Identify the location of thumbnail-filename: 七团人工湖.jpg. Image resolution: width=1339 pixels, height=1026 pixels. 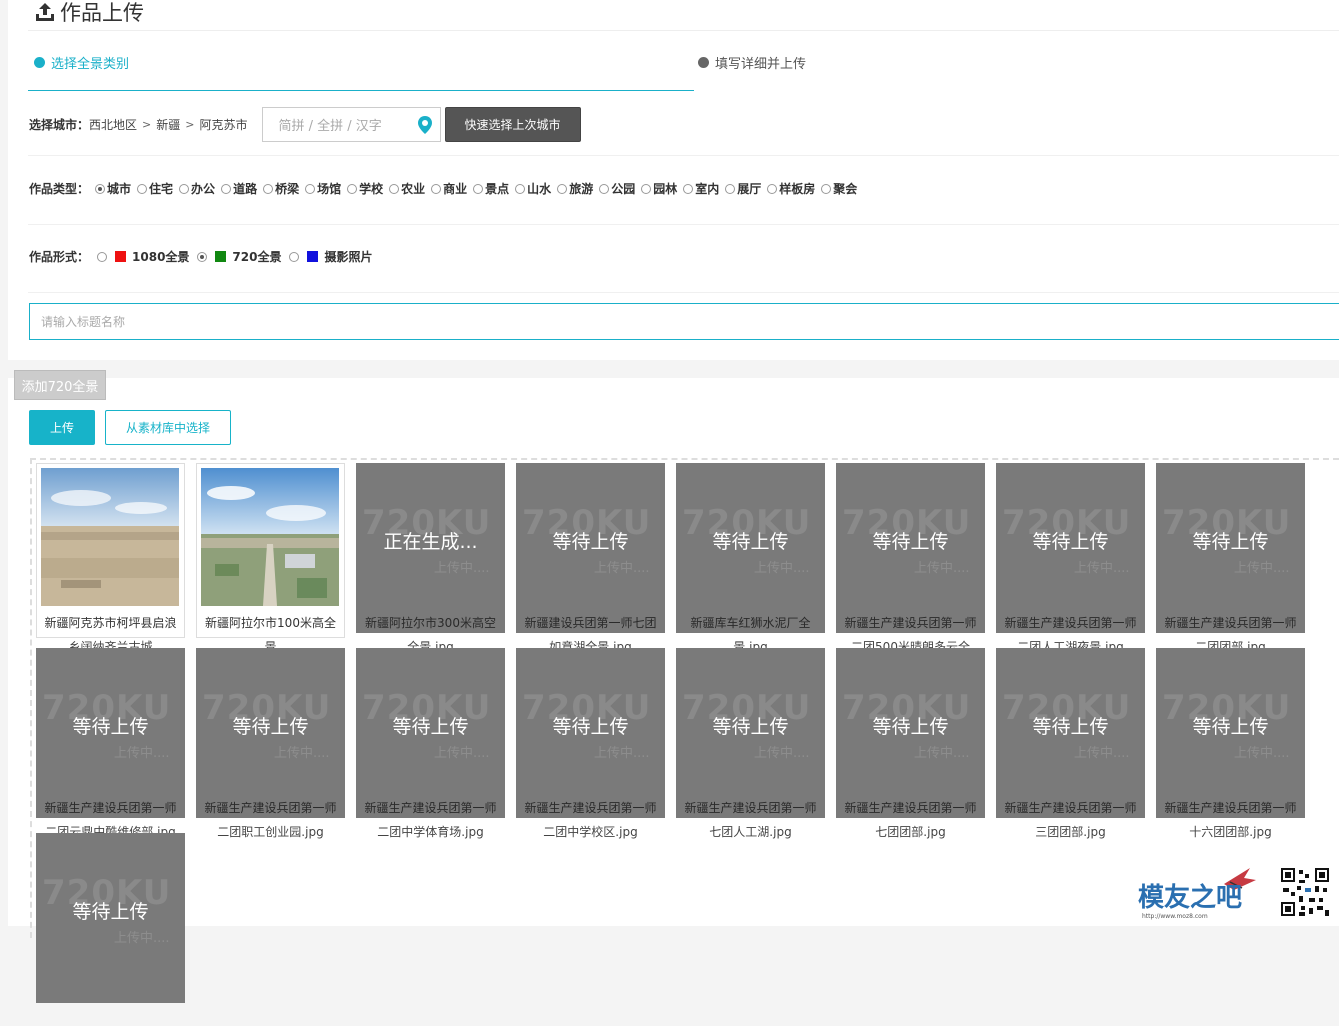
(750, 832).